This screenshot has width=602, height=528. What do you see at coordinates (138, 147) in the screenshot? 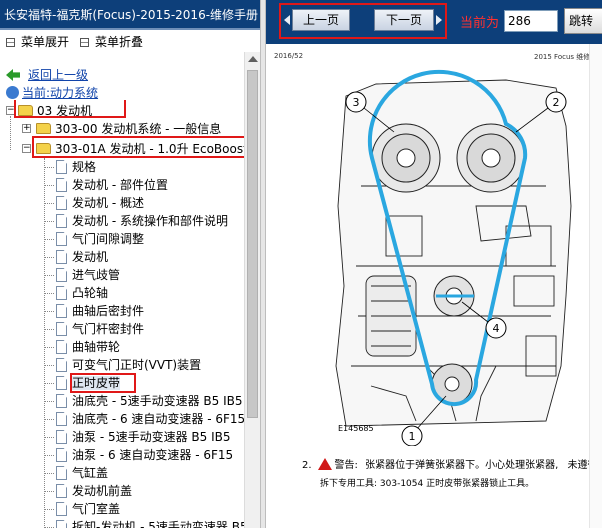
I see `child2-highlight-box` at bounding box center [138, 147].